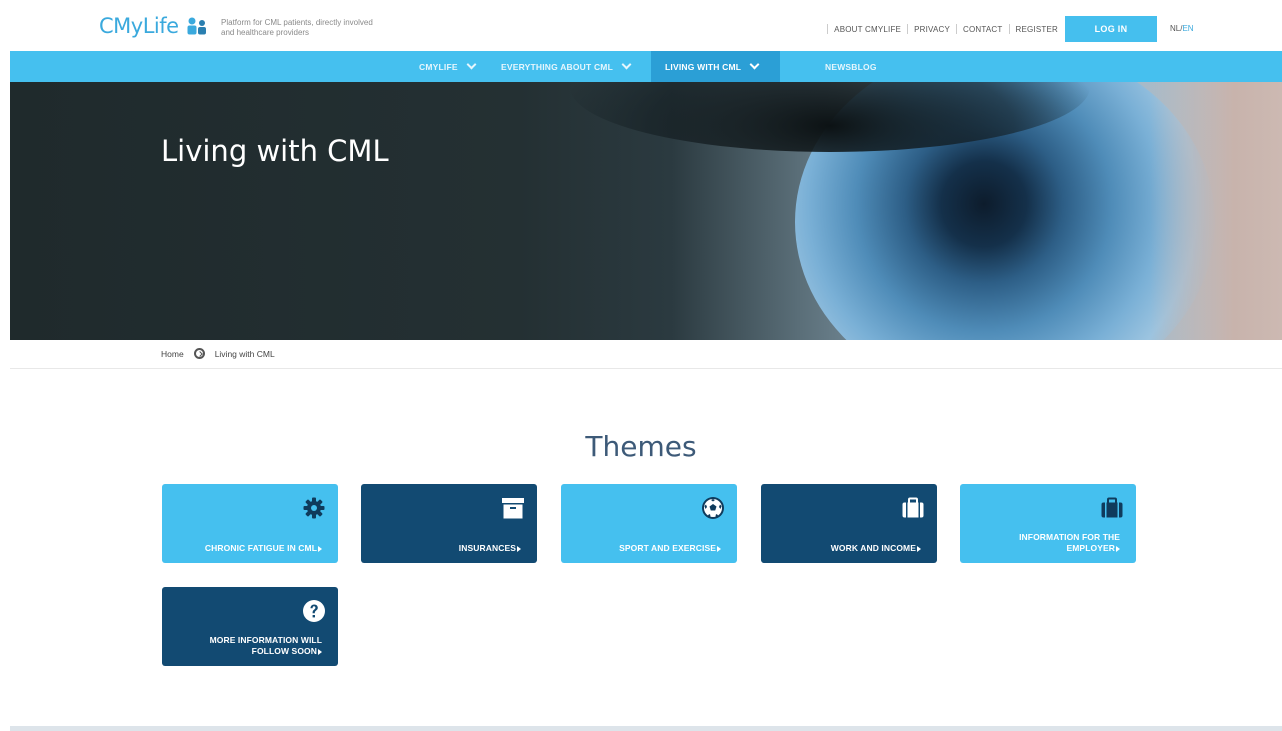 The image size is (1282, 731). I want to click on nav-label: NEWSBLOG, so click(851, 66).